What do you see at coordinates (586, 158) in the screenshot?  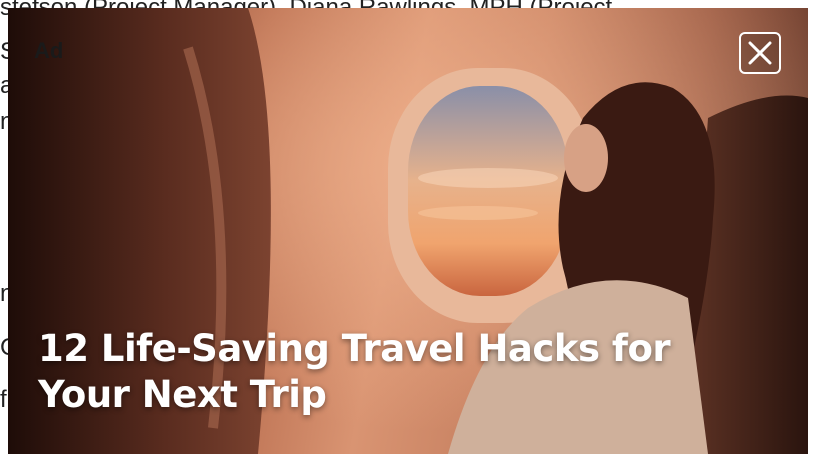 I see `woman-face` at bounding box center [586, 158].